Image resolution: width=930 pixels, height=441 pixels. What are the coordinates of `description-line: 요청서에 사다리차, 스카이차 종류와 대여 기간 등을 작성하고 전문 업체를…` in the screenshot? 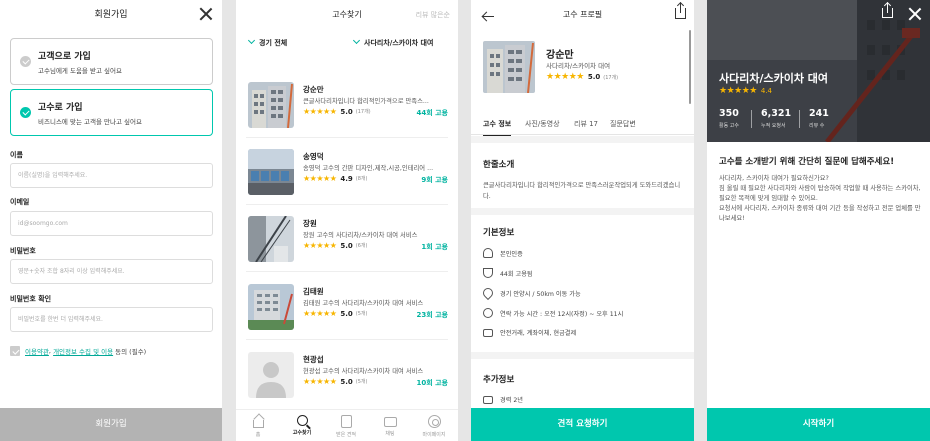 It's located at (820, 213).